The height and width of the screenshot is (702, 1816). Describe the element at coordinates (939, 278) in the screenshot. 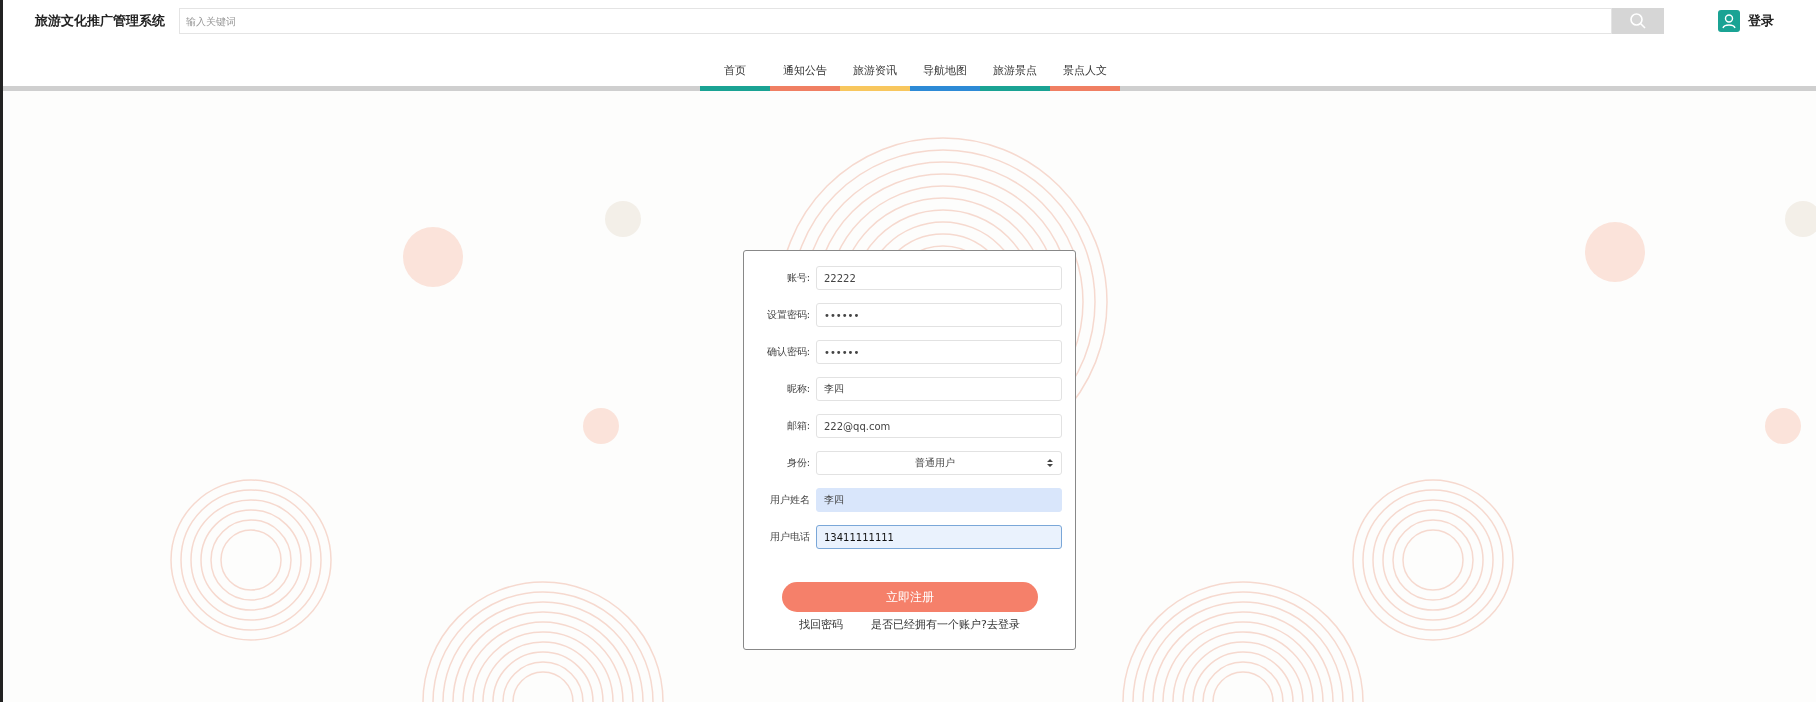

I see `input-field: 22222` at that location.